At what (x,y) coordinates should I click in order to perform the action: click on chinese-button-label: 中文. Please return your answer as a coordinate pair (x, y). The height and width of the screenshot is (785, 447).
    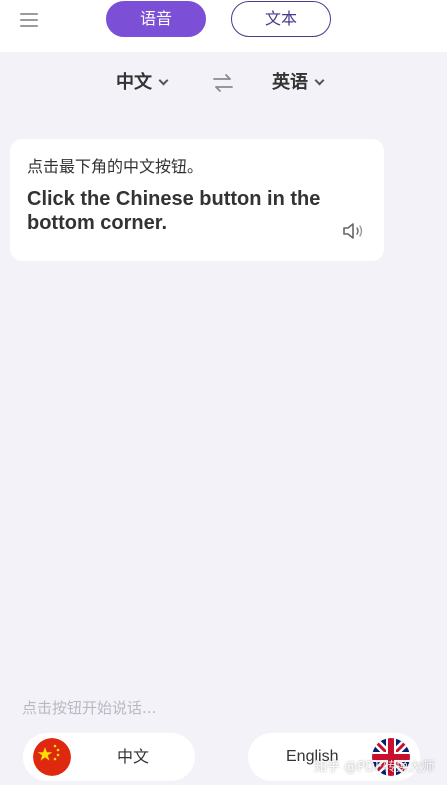
    Looking at the image, I should click on (133, 756).